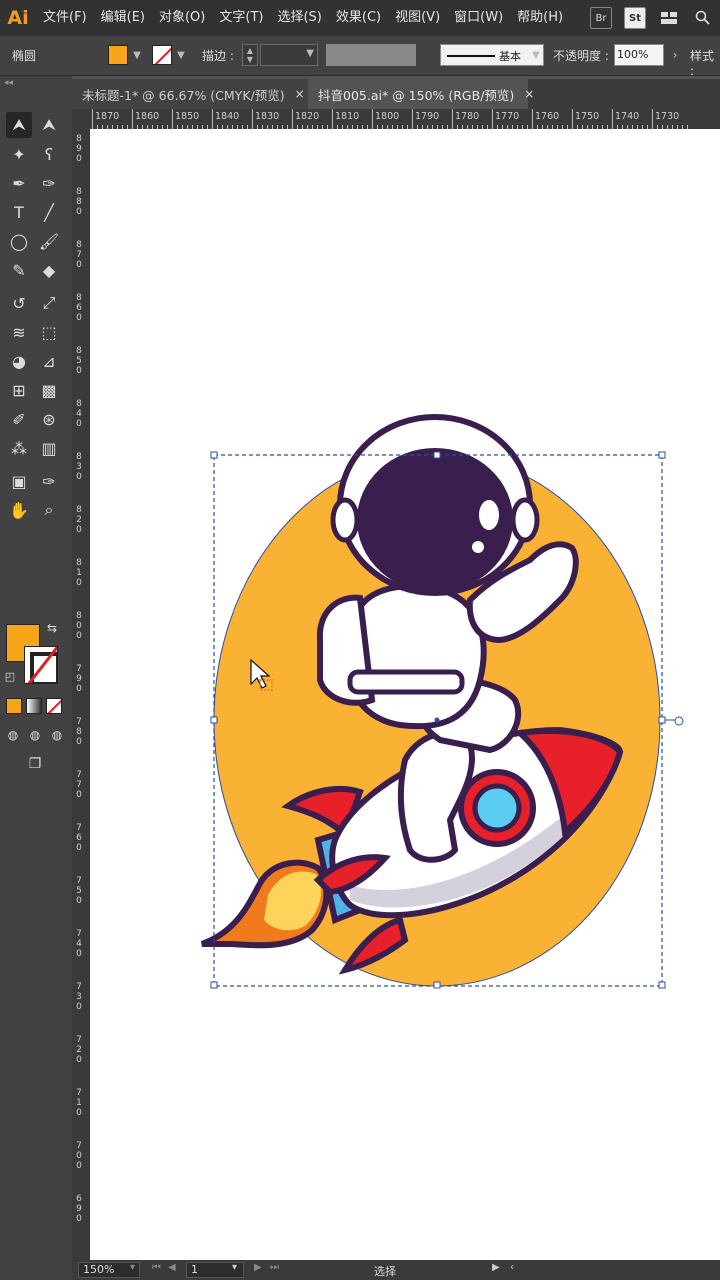 This screenshot has width=720, height=1280. Describe the element at coordinates (212, 119) in the screenshot. I see `ruler-tick` at that location.